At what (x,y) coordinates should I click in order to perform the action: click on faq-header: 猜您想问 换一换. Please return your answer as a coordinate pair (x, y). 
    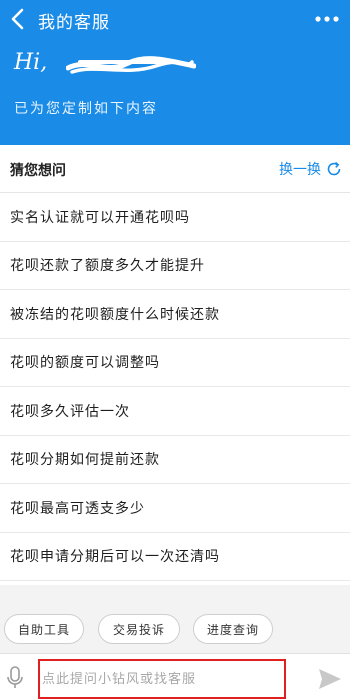
    Looking at the image, I should click on (175, 169).